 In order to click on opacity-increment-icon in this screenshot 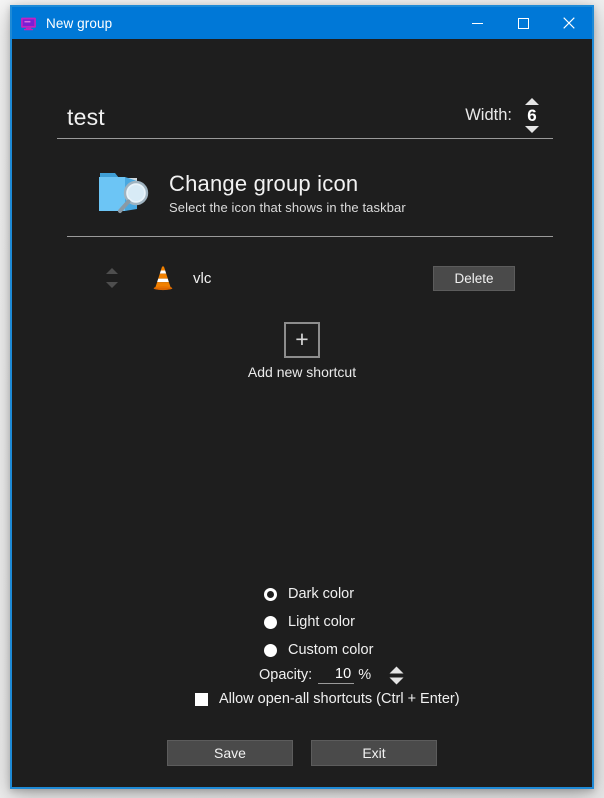, I will do `click(396, 670)`.